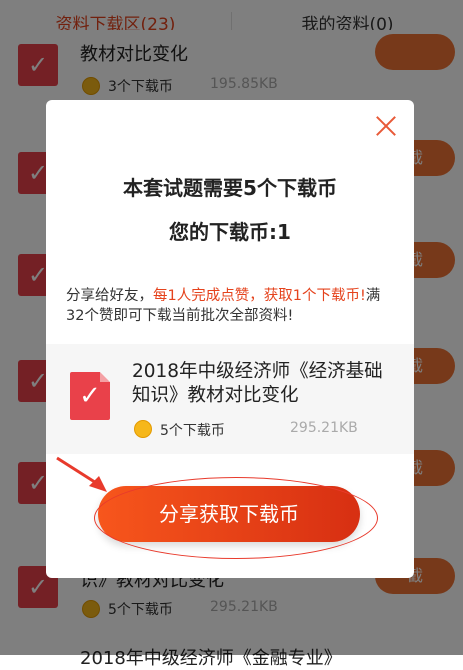  Describe the element at coordinates (386, 126) in the screenshot. I see `close-icon` at that location.